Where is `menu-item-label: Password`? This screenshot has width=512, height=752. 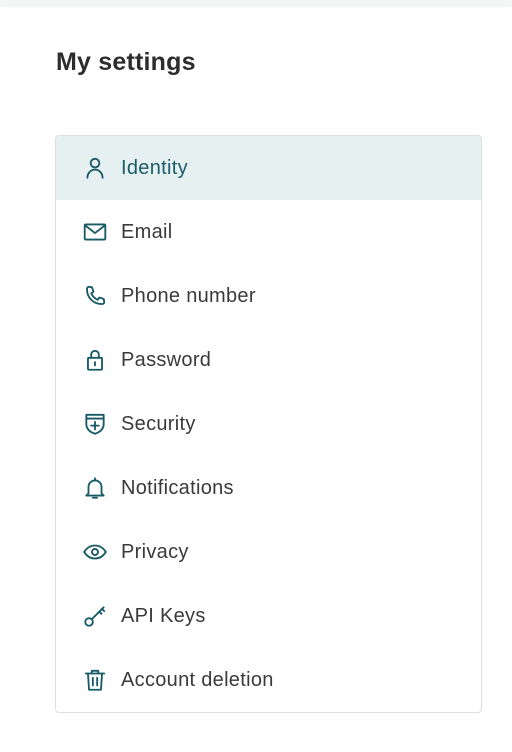 menu-item-label: Password is located at coordinates (166, 359).